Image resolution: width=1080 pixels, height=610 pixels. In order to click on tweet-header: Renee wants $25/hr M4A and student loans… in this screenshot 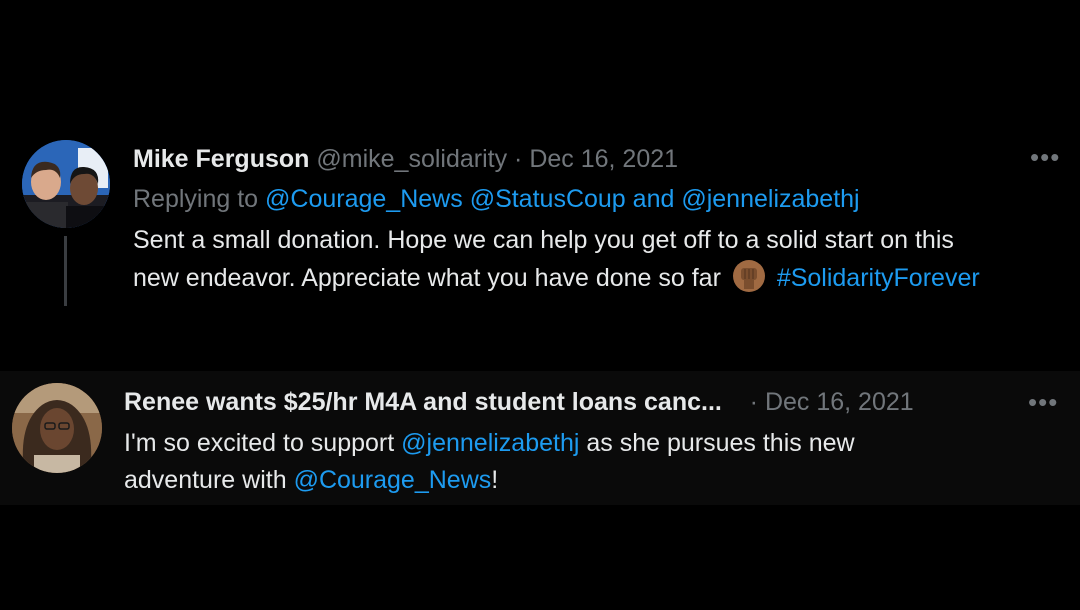, I will do `click(519, 402)`.